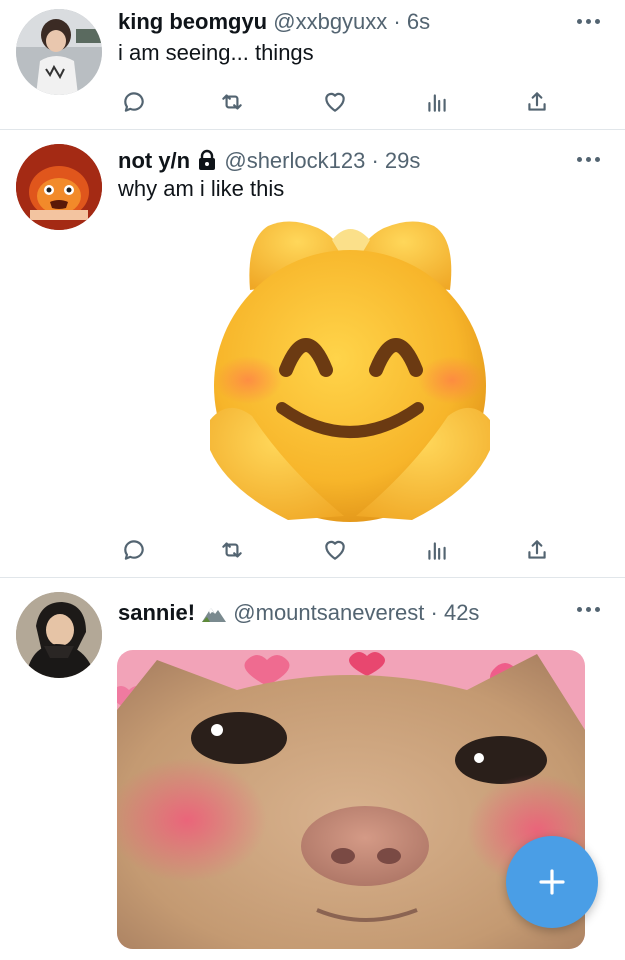 Image resolution: width=625 pixels, height=960 pixels. I want to click on lock-icon, so click(207, 159).